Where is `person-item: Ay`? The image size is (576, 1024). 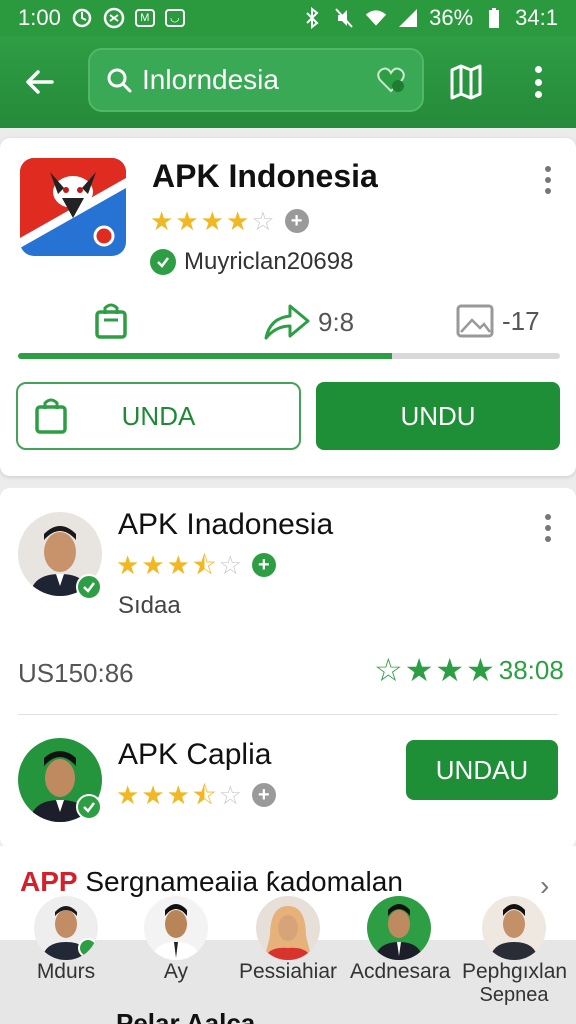
person-item: Ay is located at coordinates (176, 940).